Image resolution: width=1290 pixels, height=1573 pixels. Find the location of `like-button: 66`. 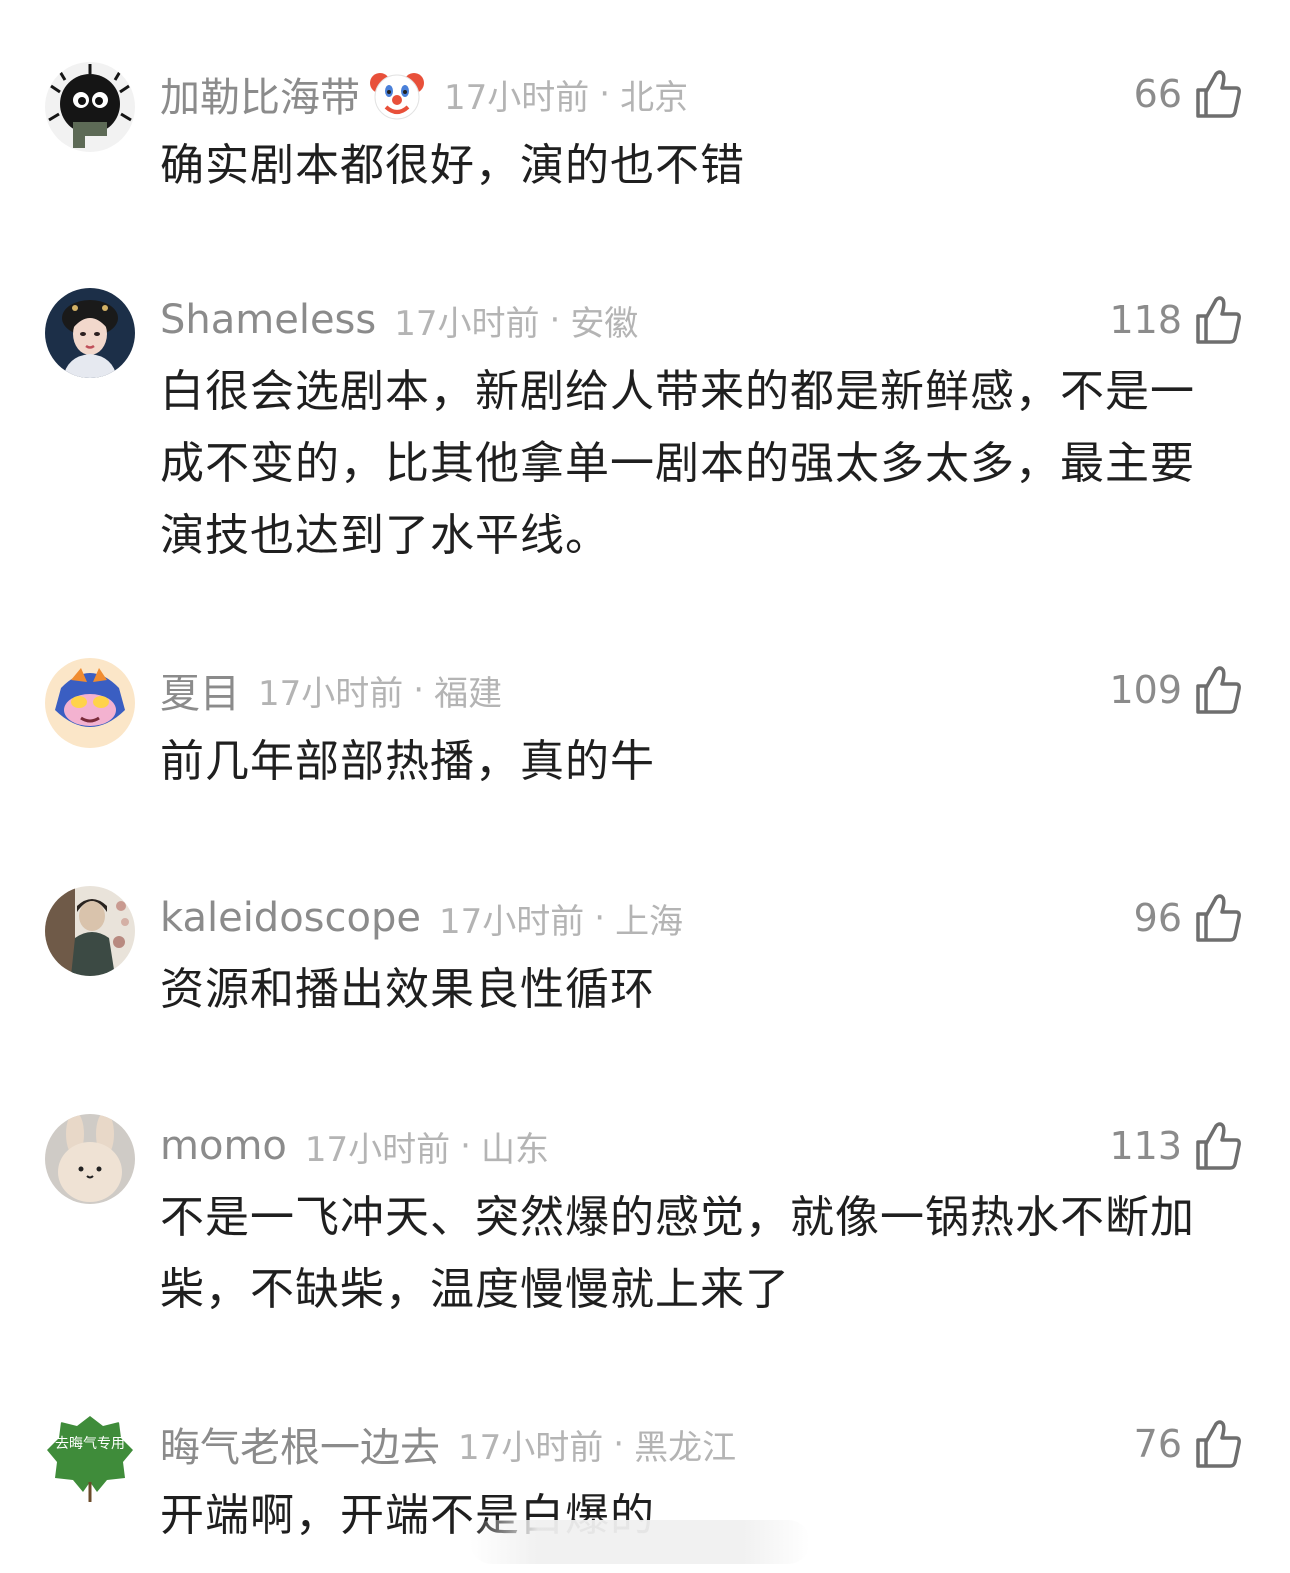

like-button: 66 is located at coordinates (1188, 94).